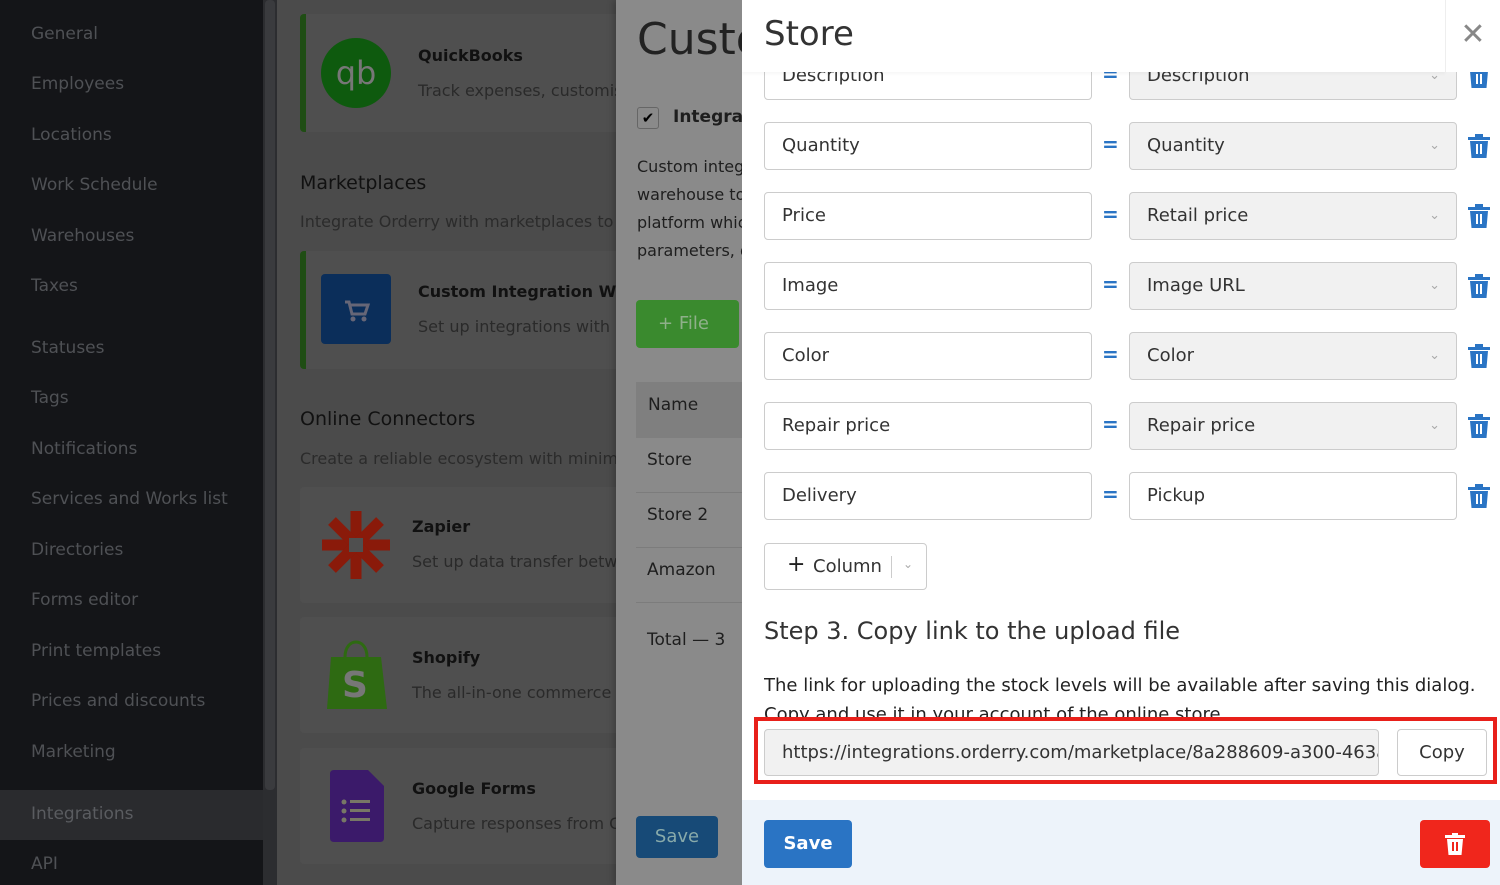  I want to click on sidebar-item-api: API, so click(44, 864).